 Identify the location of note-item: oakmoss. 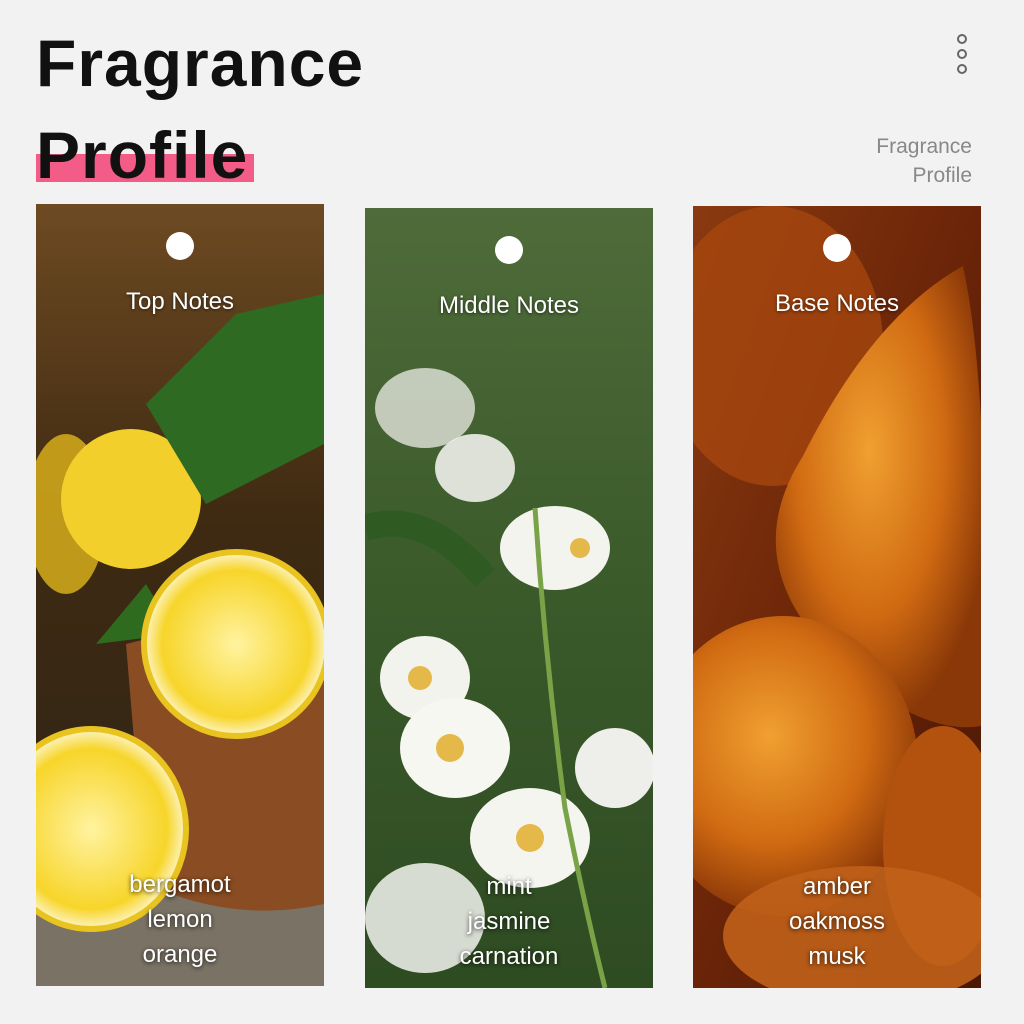
(837, 921).